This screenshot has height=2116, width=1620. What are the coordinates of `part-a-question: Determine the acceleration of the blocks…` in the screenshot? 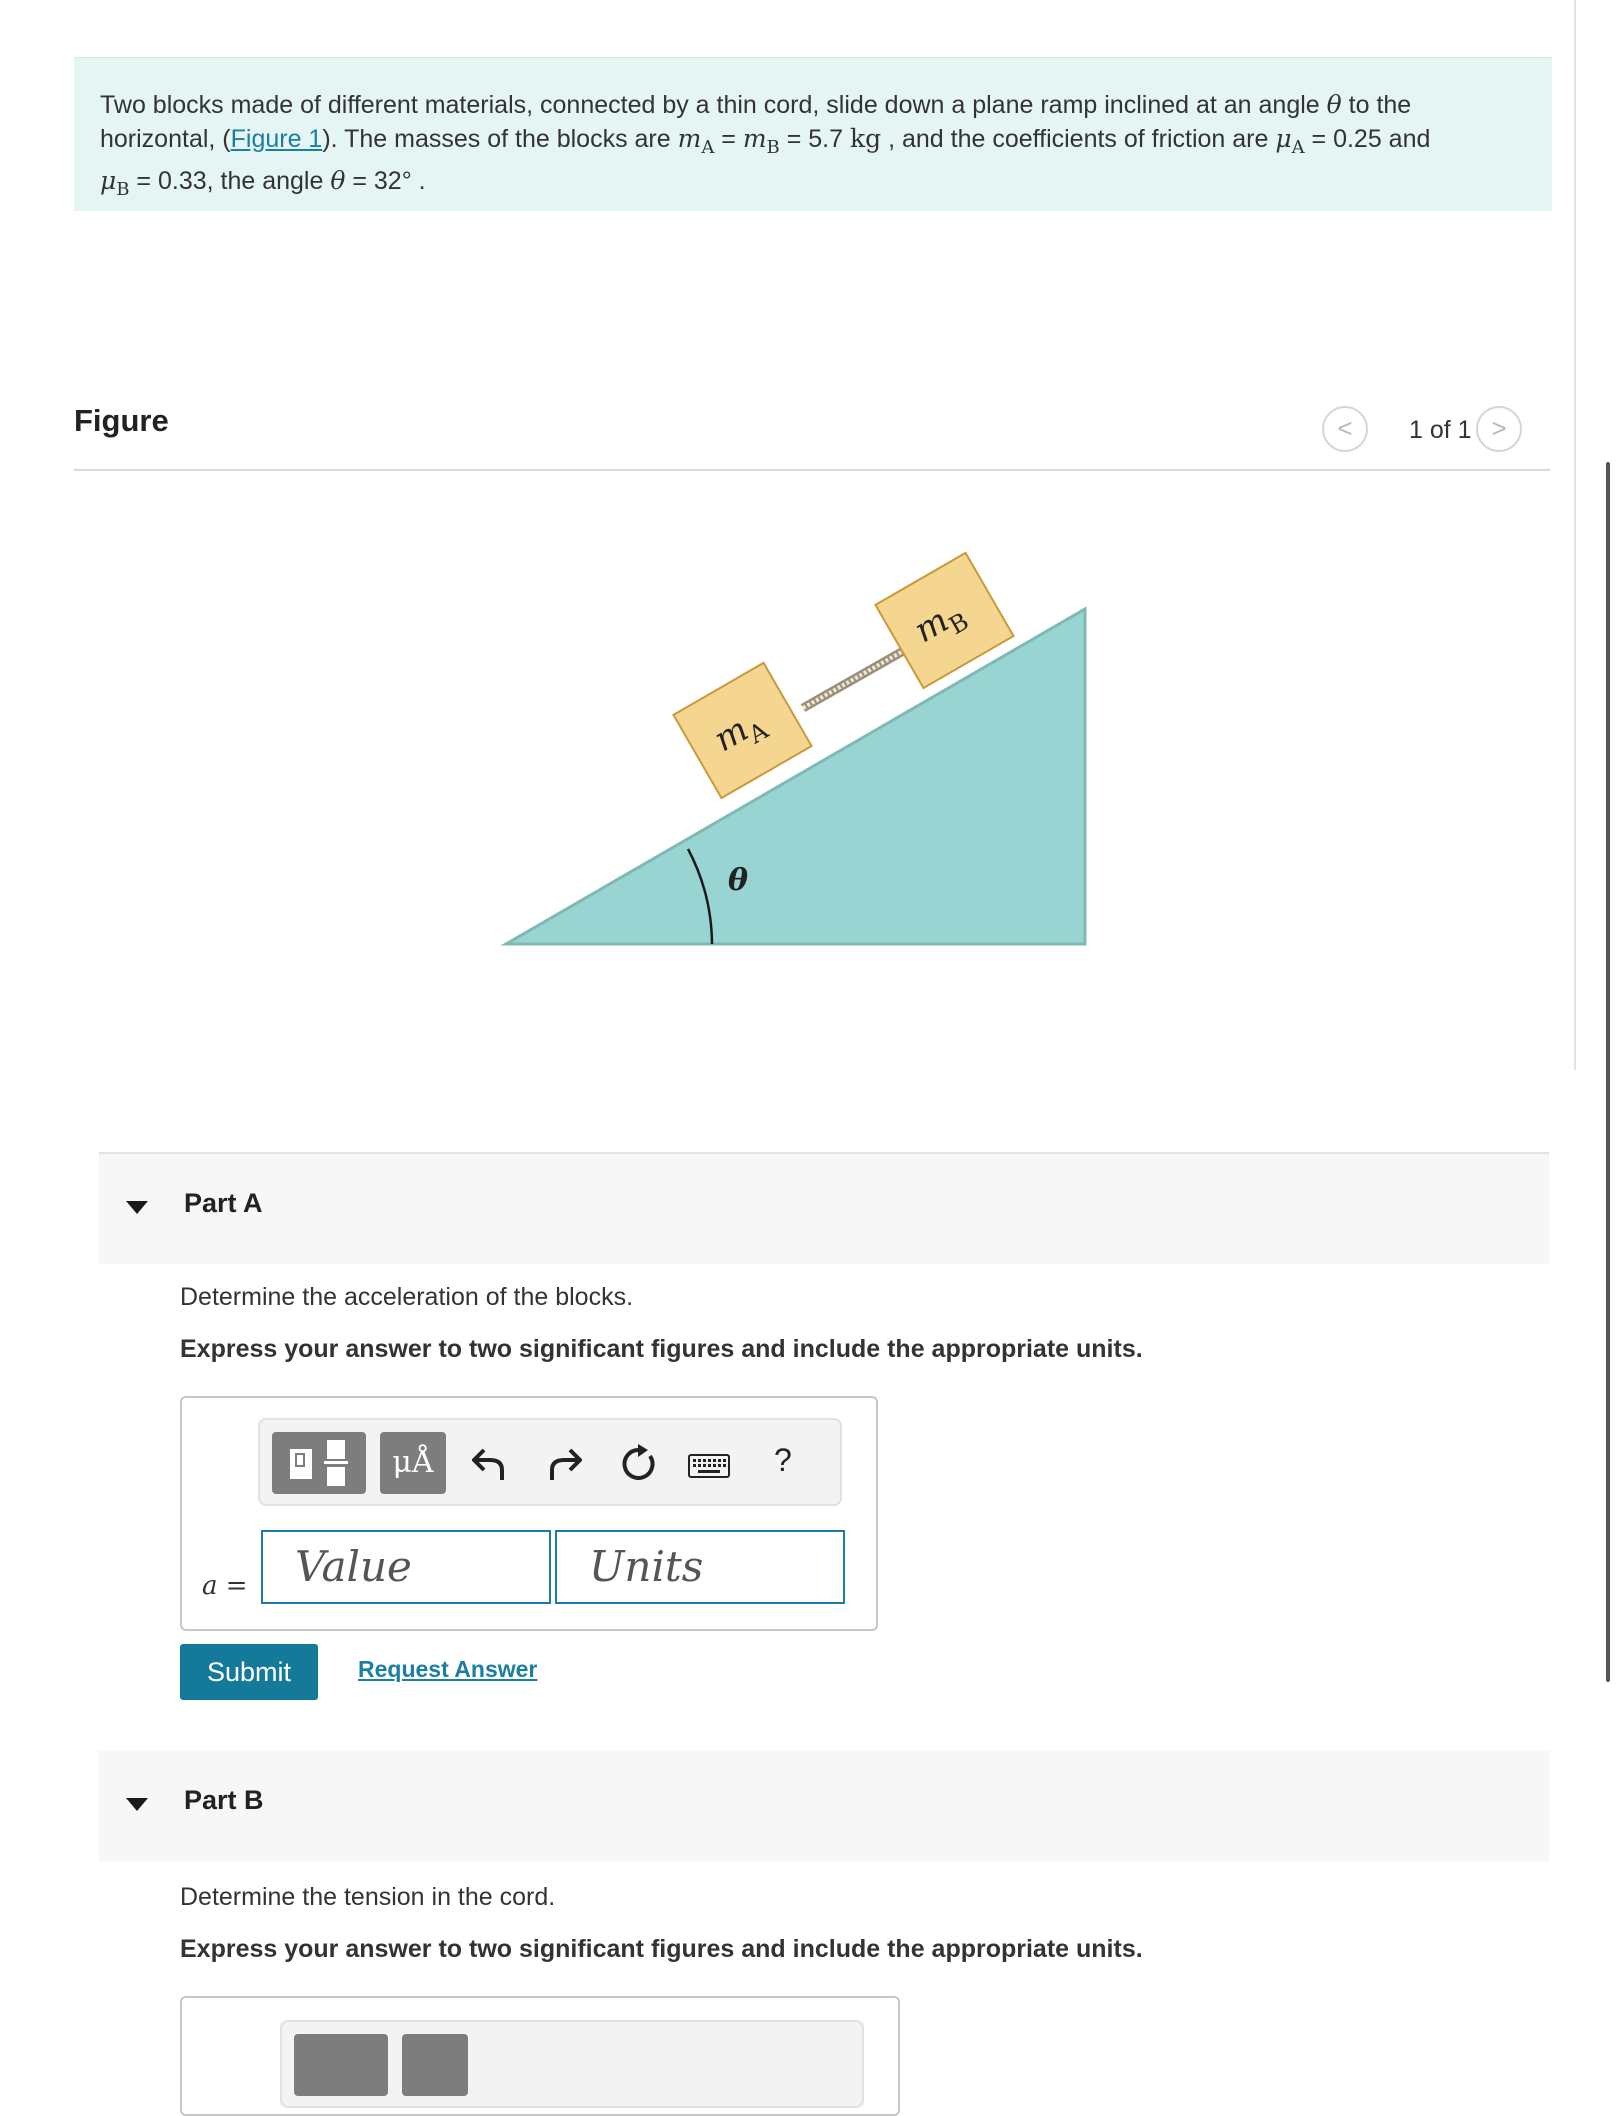 It's located at (407, 1297).